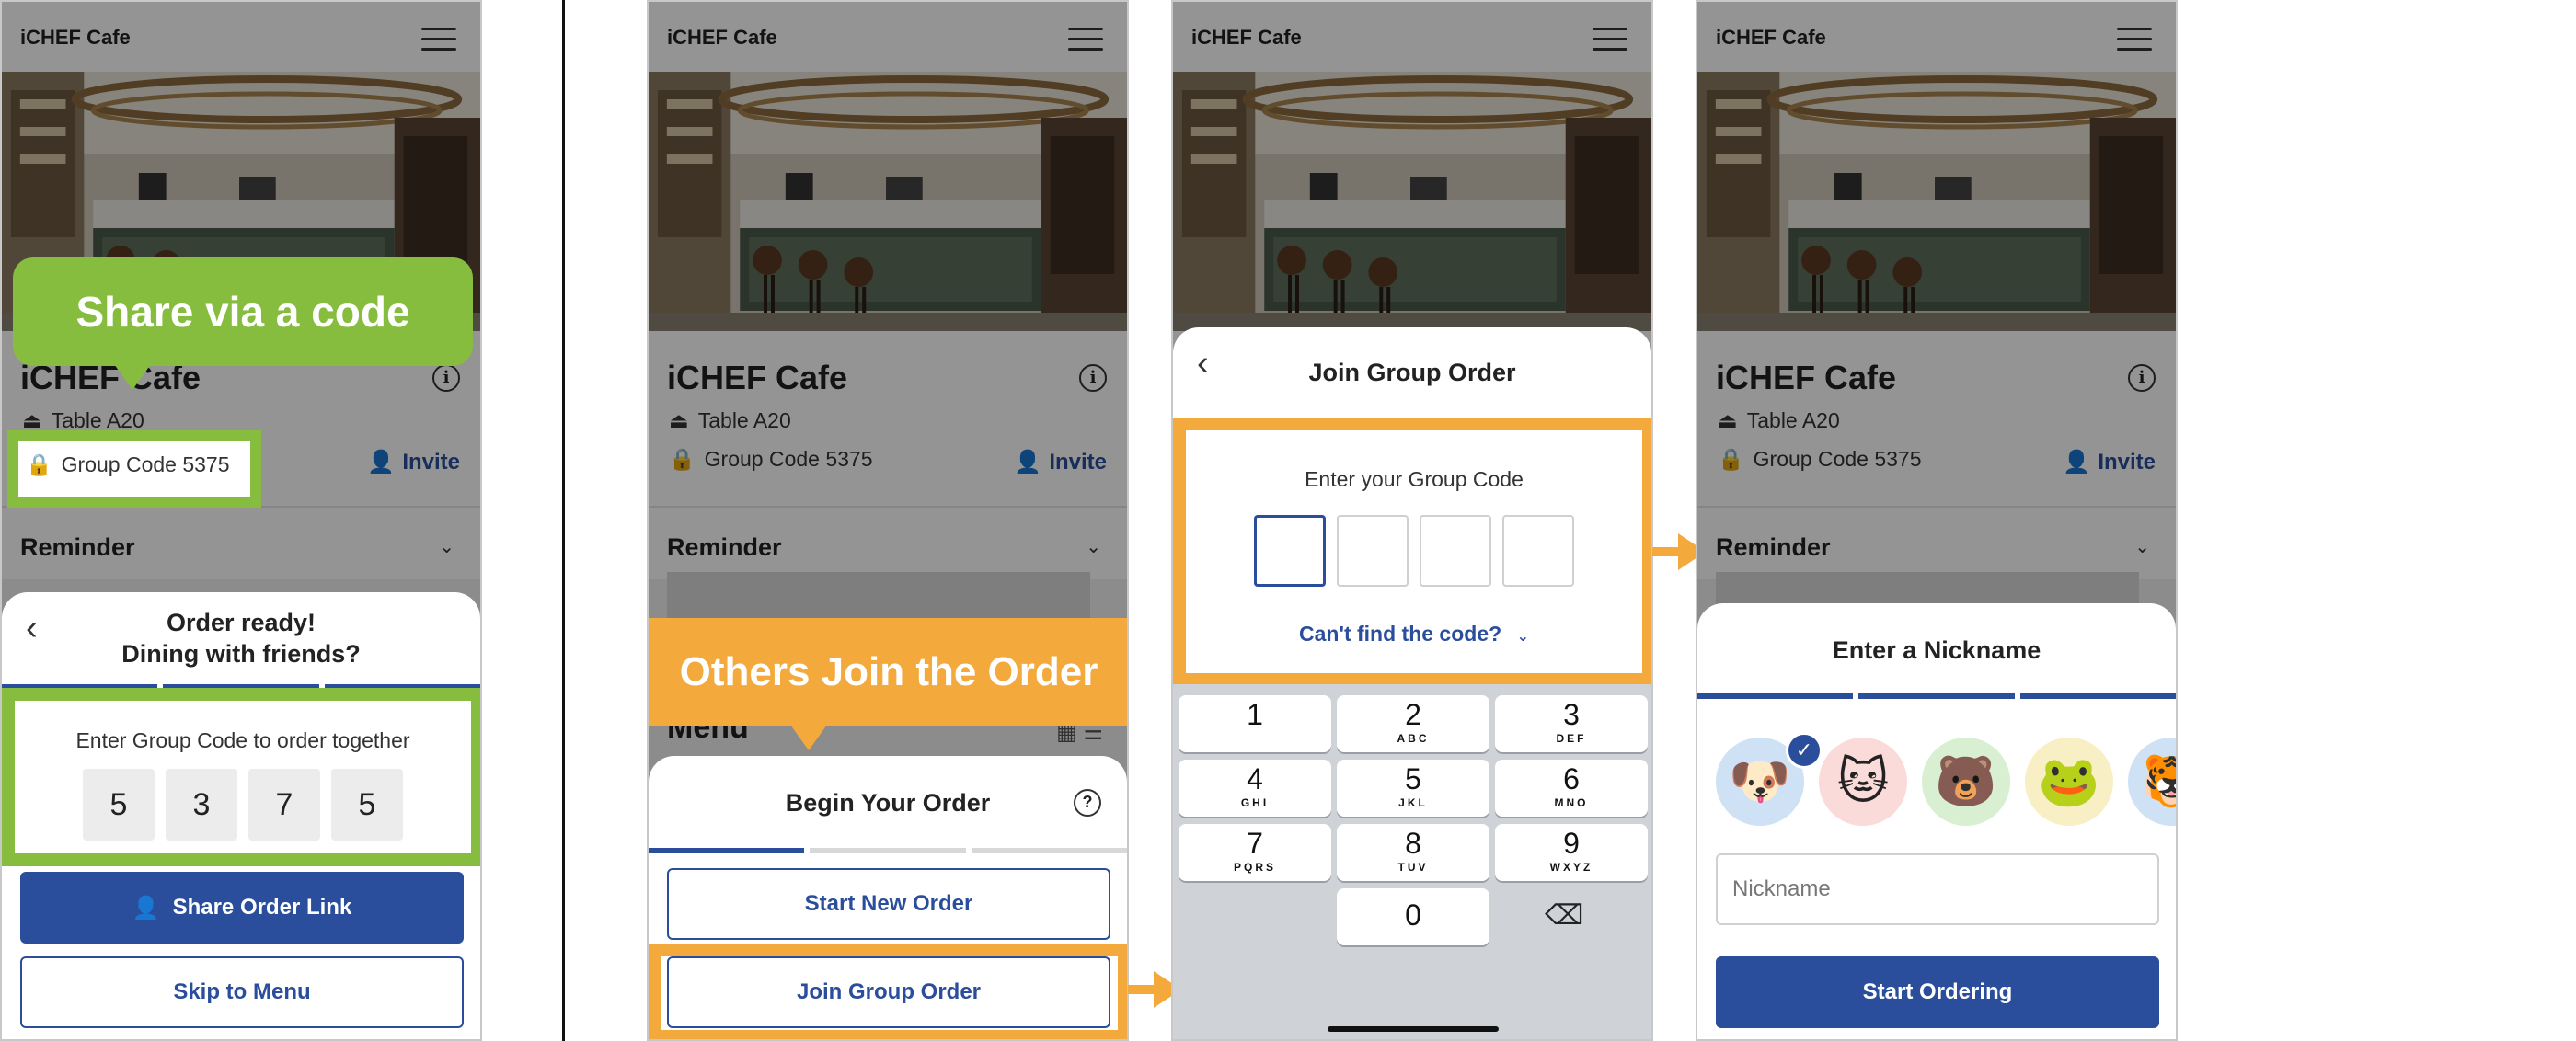  I want to click on cant-find-label: Can't find the code?, so click(1400, 634).